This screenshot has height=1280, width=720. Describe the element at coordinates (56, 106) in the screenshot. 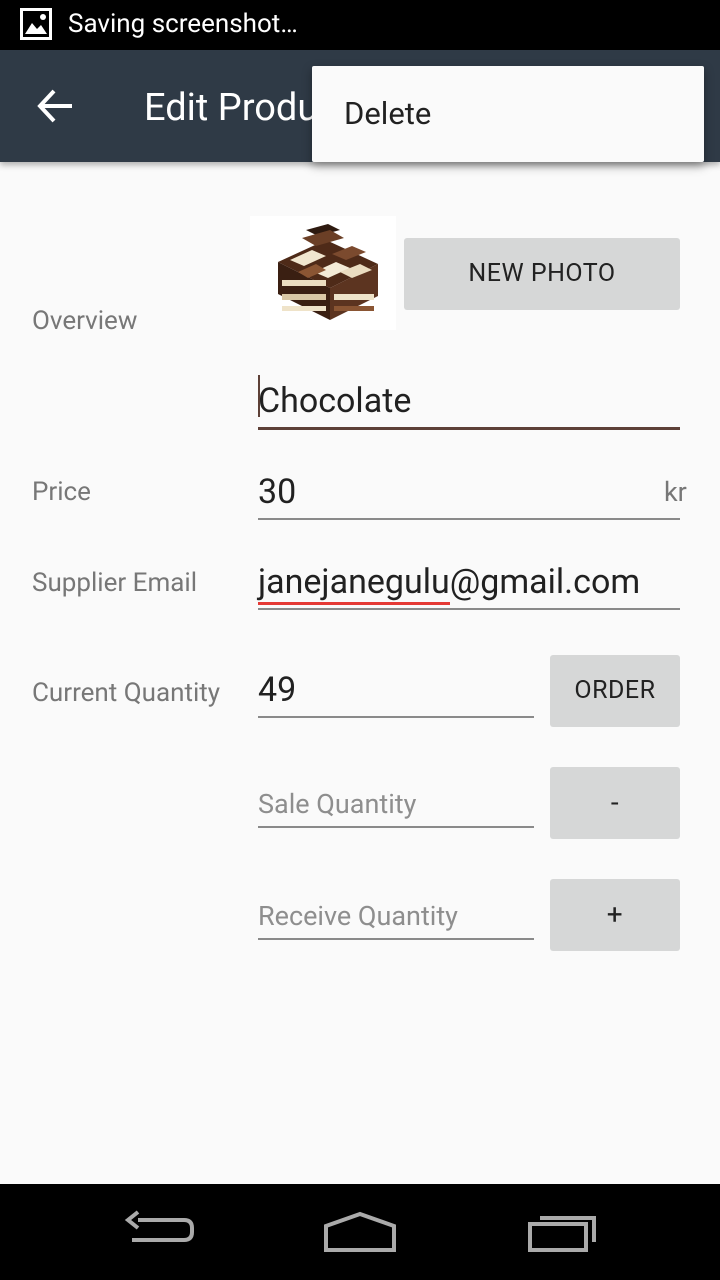

I see `back-arrow-icon` at that location.